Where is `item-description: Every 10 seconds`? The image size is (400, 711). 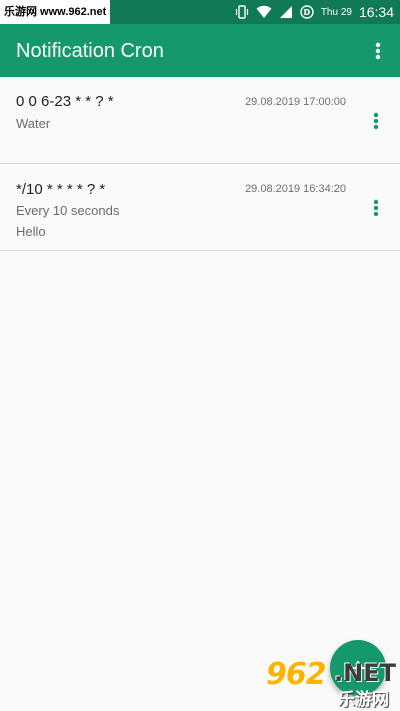
item-description: Every 10 seconds is located at coordinates (68, 210).